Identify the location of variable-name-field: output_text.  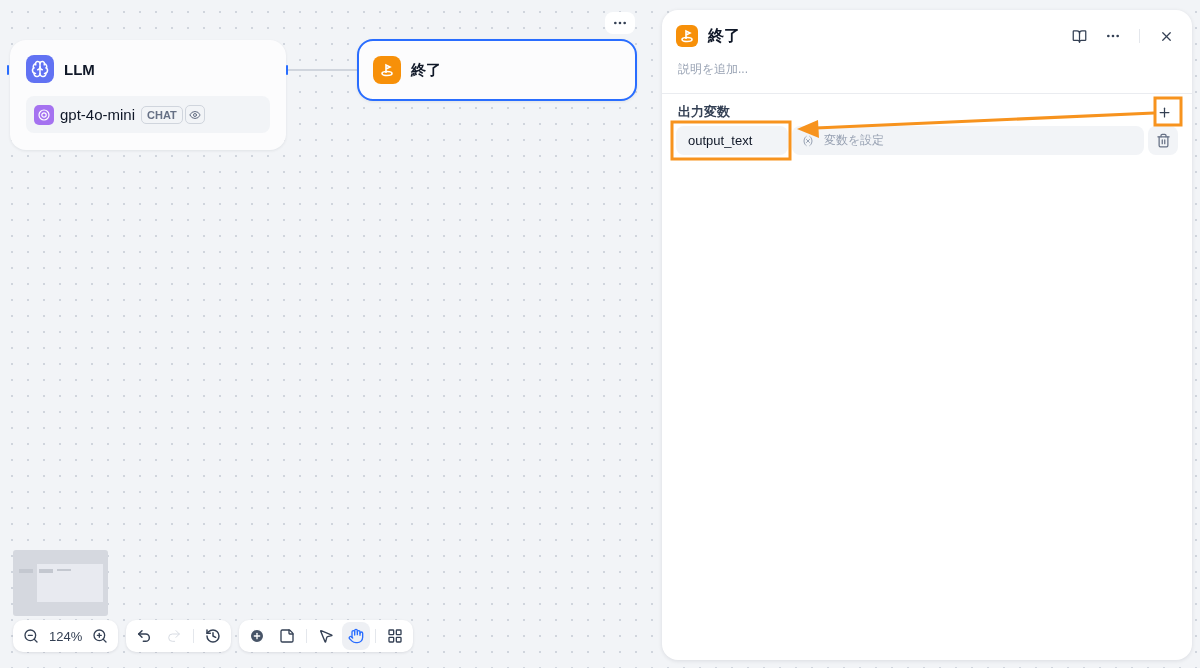
(732, 140).